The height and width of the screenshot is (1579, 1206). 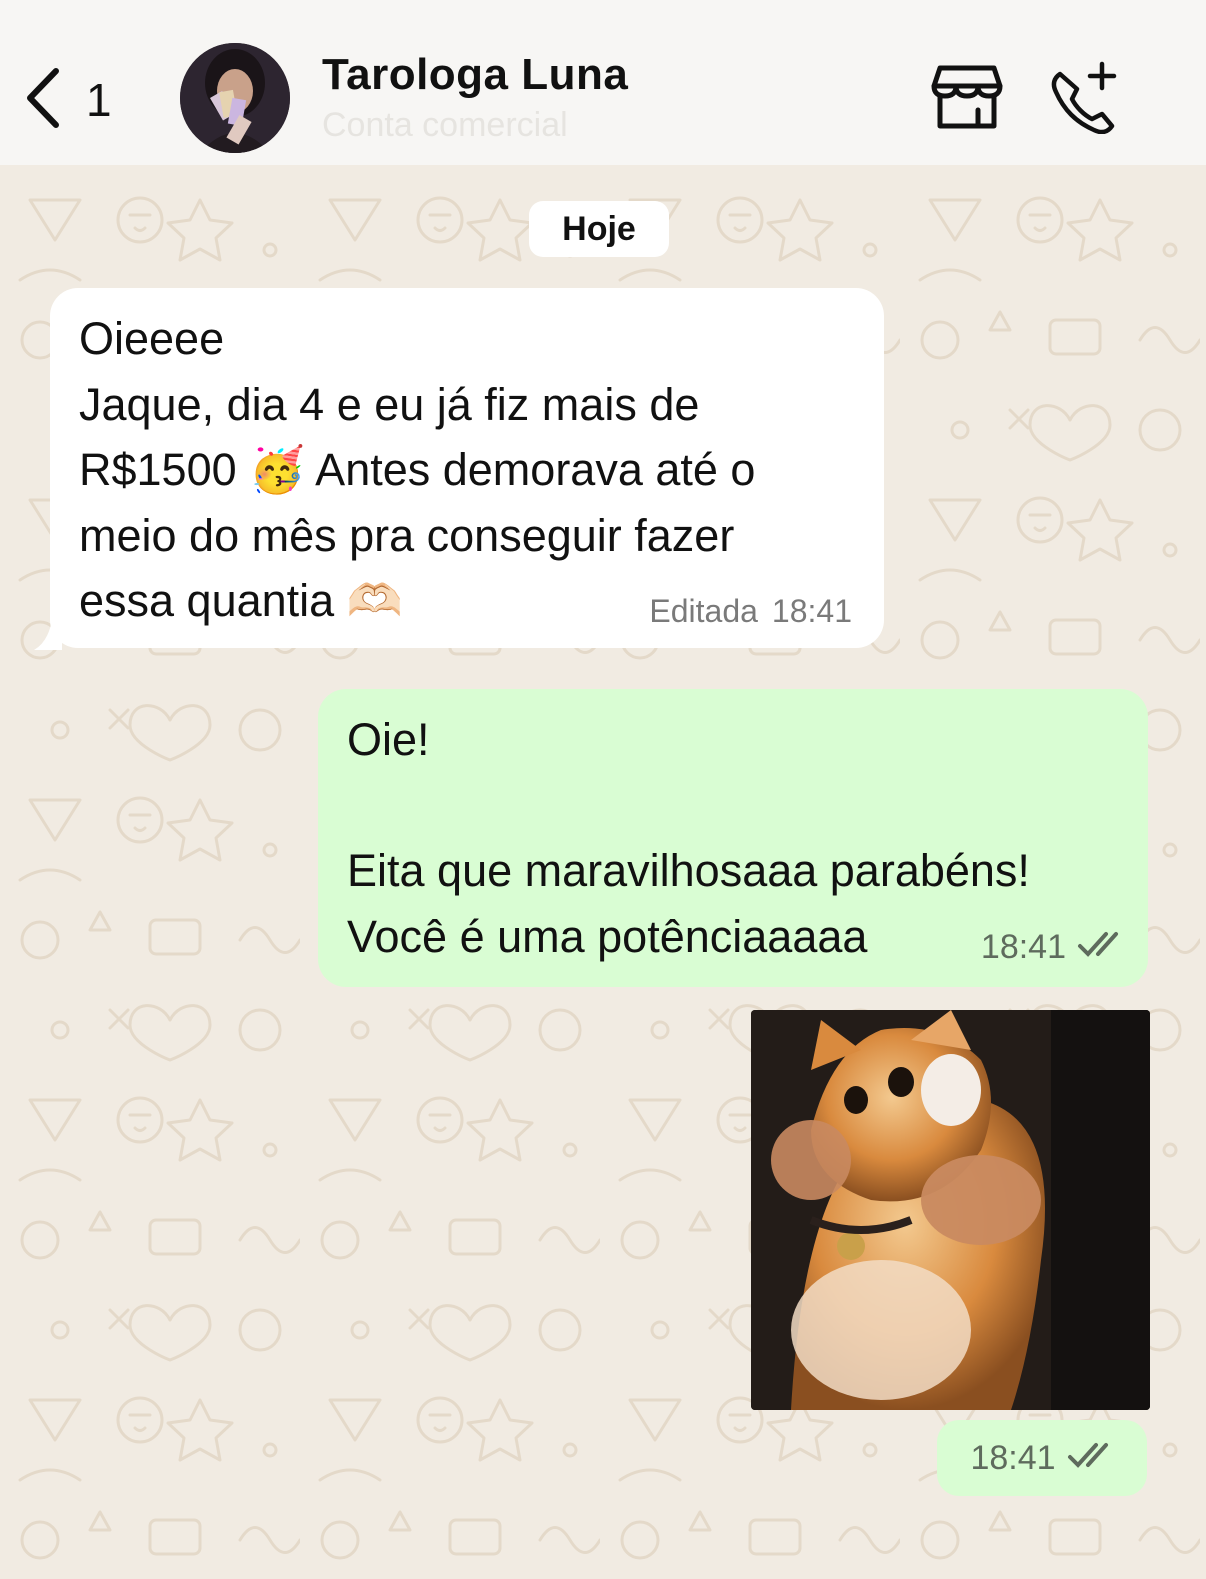 I want to click on add-call-button, so click(x=1086, y=97).